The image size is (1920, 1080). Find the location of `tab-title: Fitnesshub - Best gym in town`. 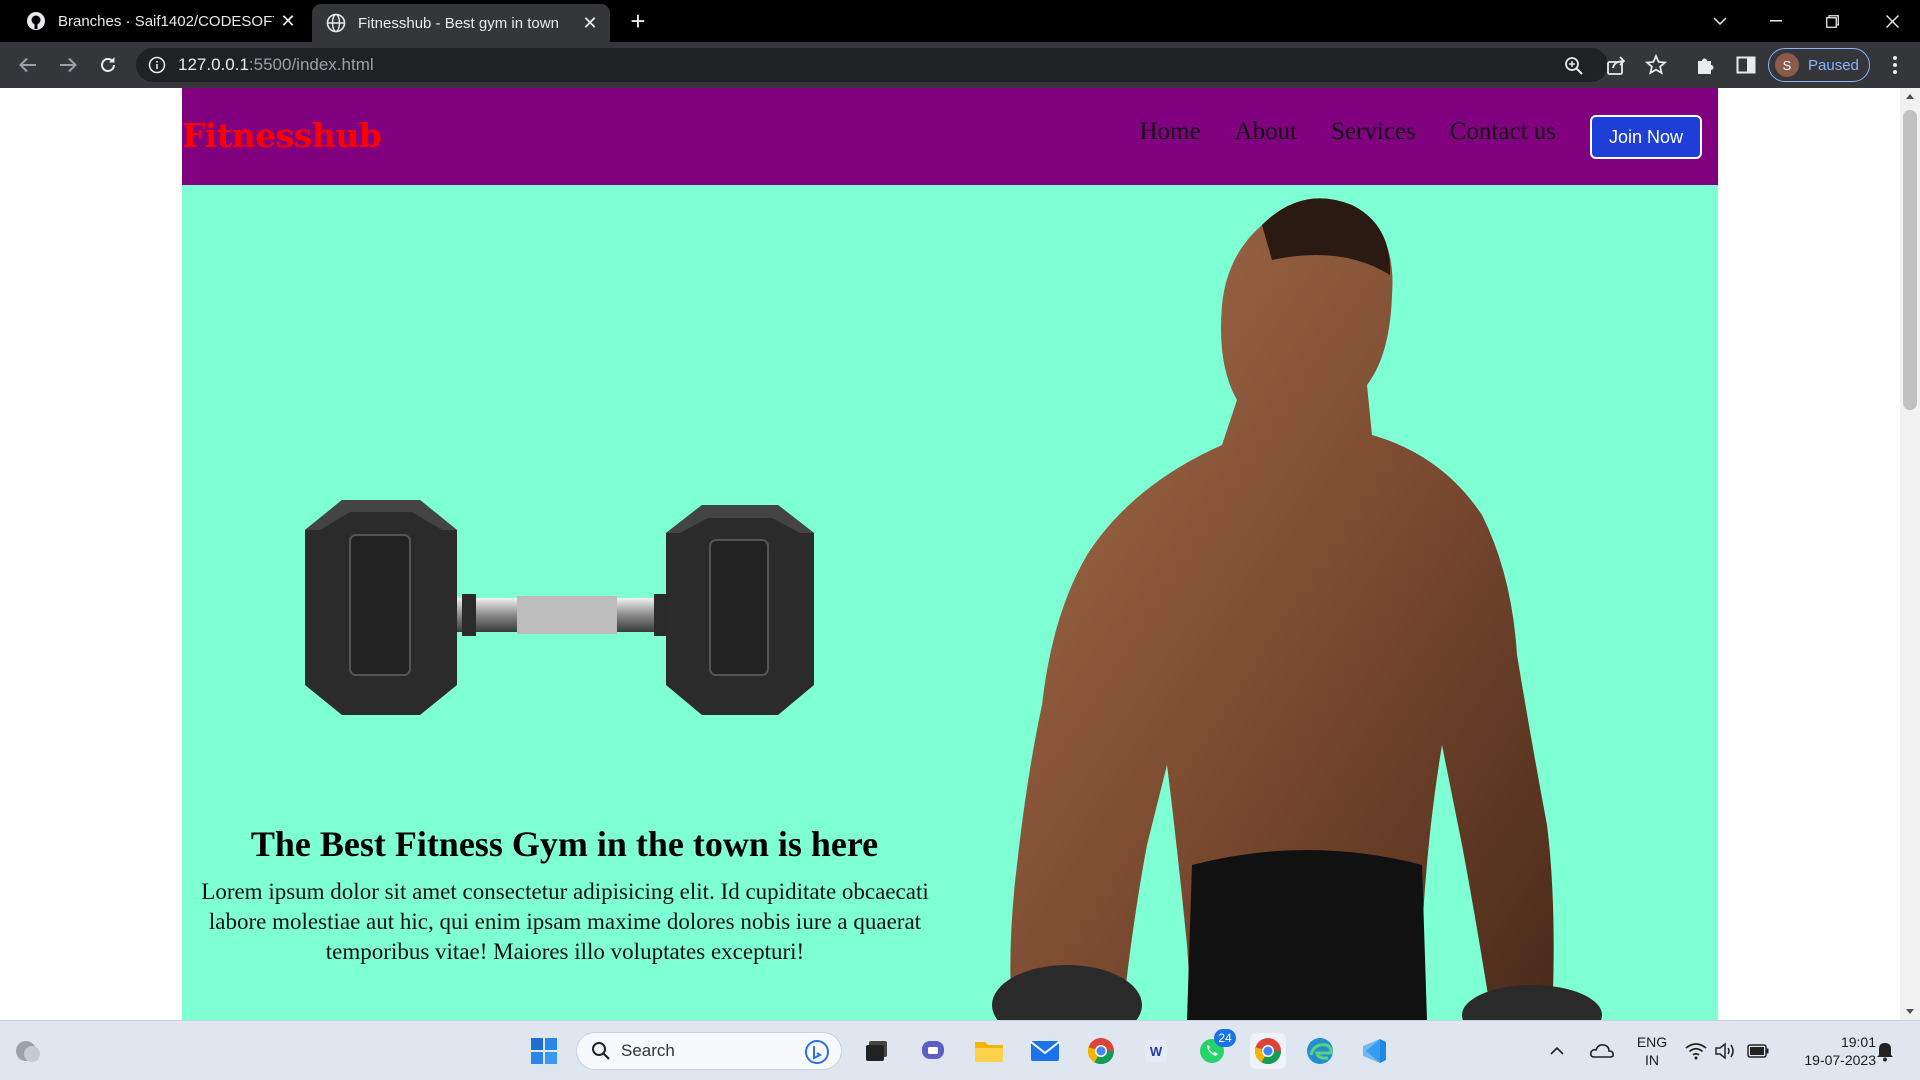

tab-title: Fitnesshub - Best gym in town is located at coordinates (458, 23).